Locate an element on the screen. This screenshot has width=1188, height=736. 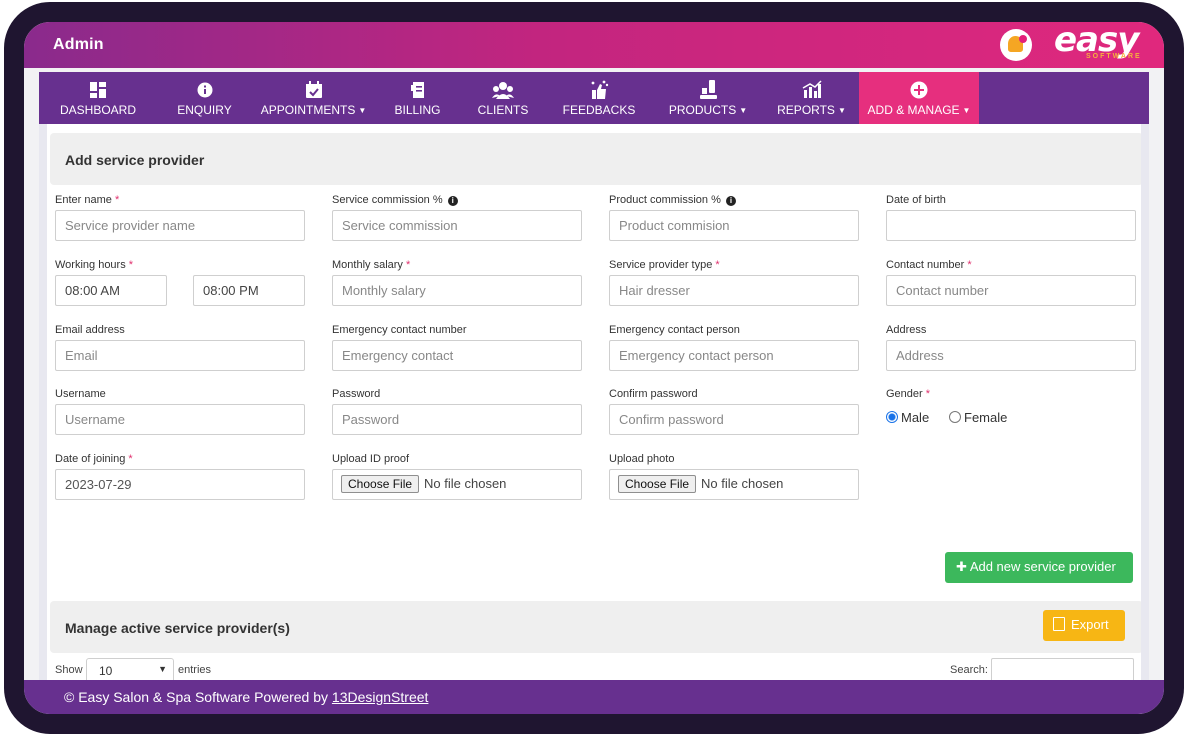
provider-type-input: Hair dresser is located at coordinates (734, 290).